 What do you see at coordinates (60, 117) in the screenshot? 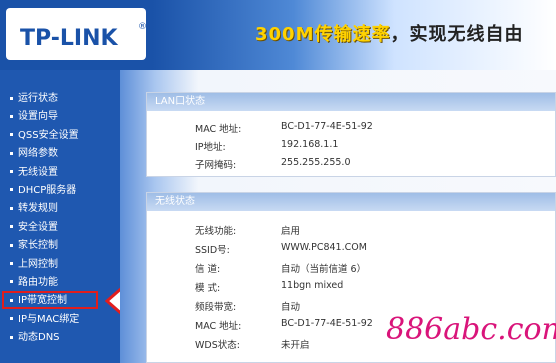
I see `sidebar-item-setup-wizard: 设置向导` at bounding box center [60, 117].